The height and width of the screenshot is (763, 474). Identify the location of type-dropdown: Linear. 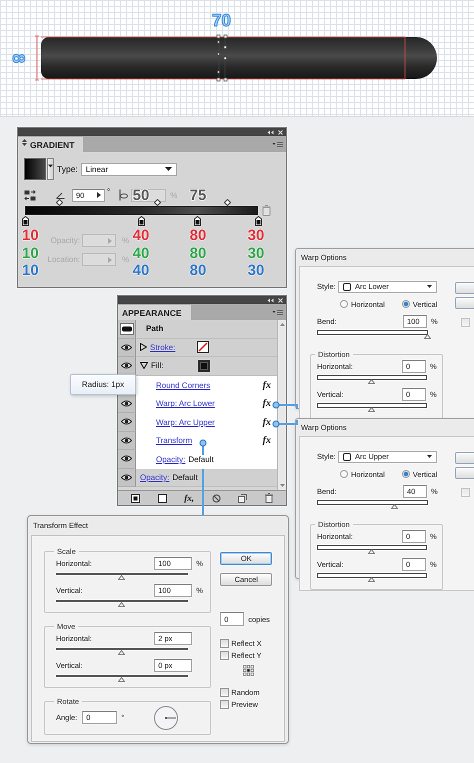
(128, 169).